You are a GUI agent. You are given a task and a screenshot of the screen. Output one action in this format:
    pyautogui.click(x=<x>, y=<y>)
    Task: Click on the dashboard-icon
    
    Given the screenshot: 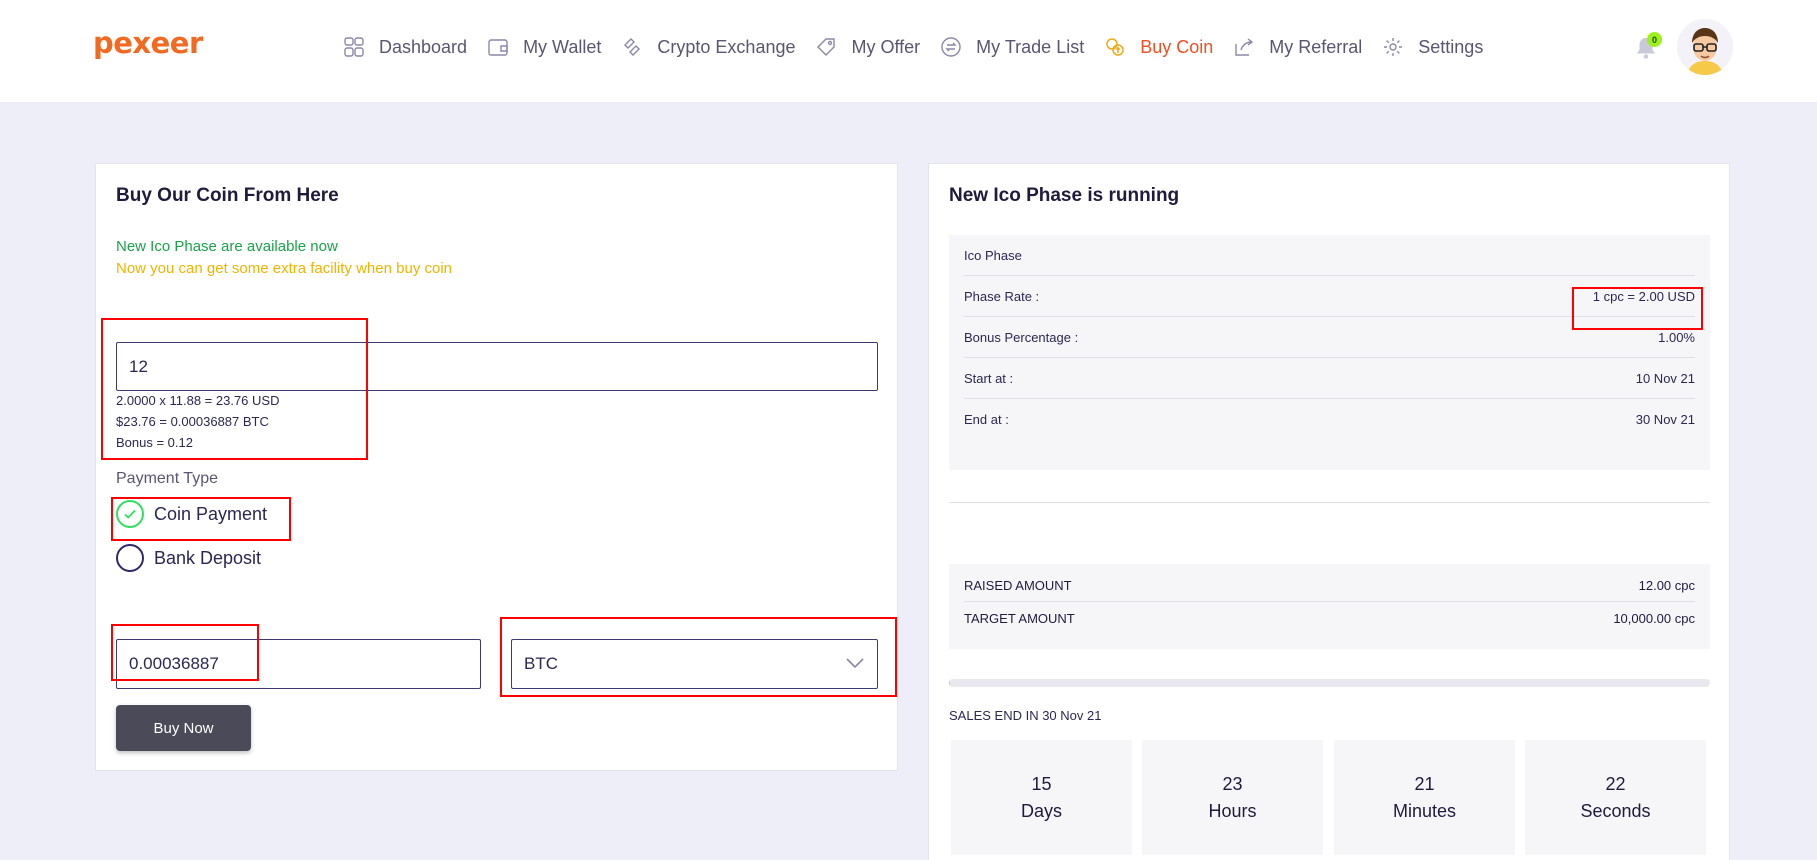 What is the action you would take?
    pyautogui.click(x=354, y=47)
    